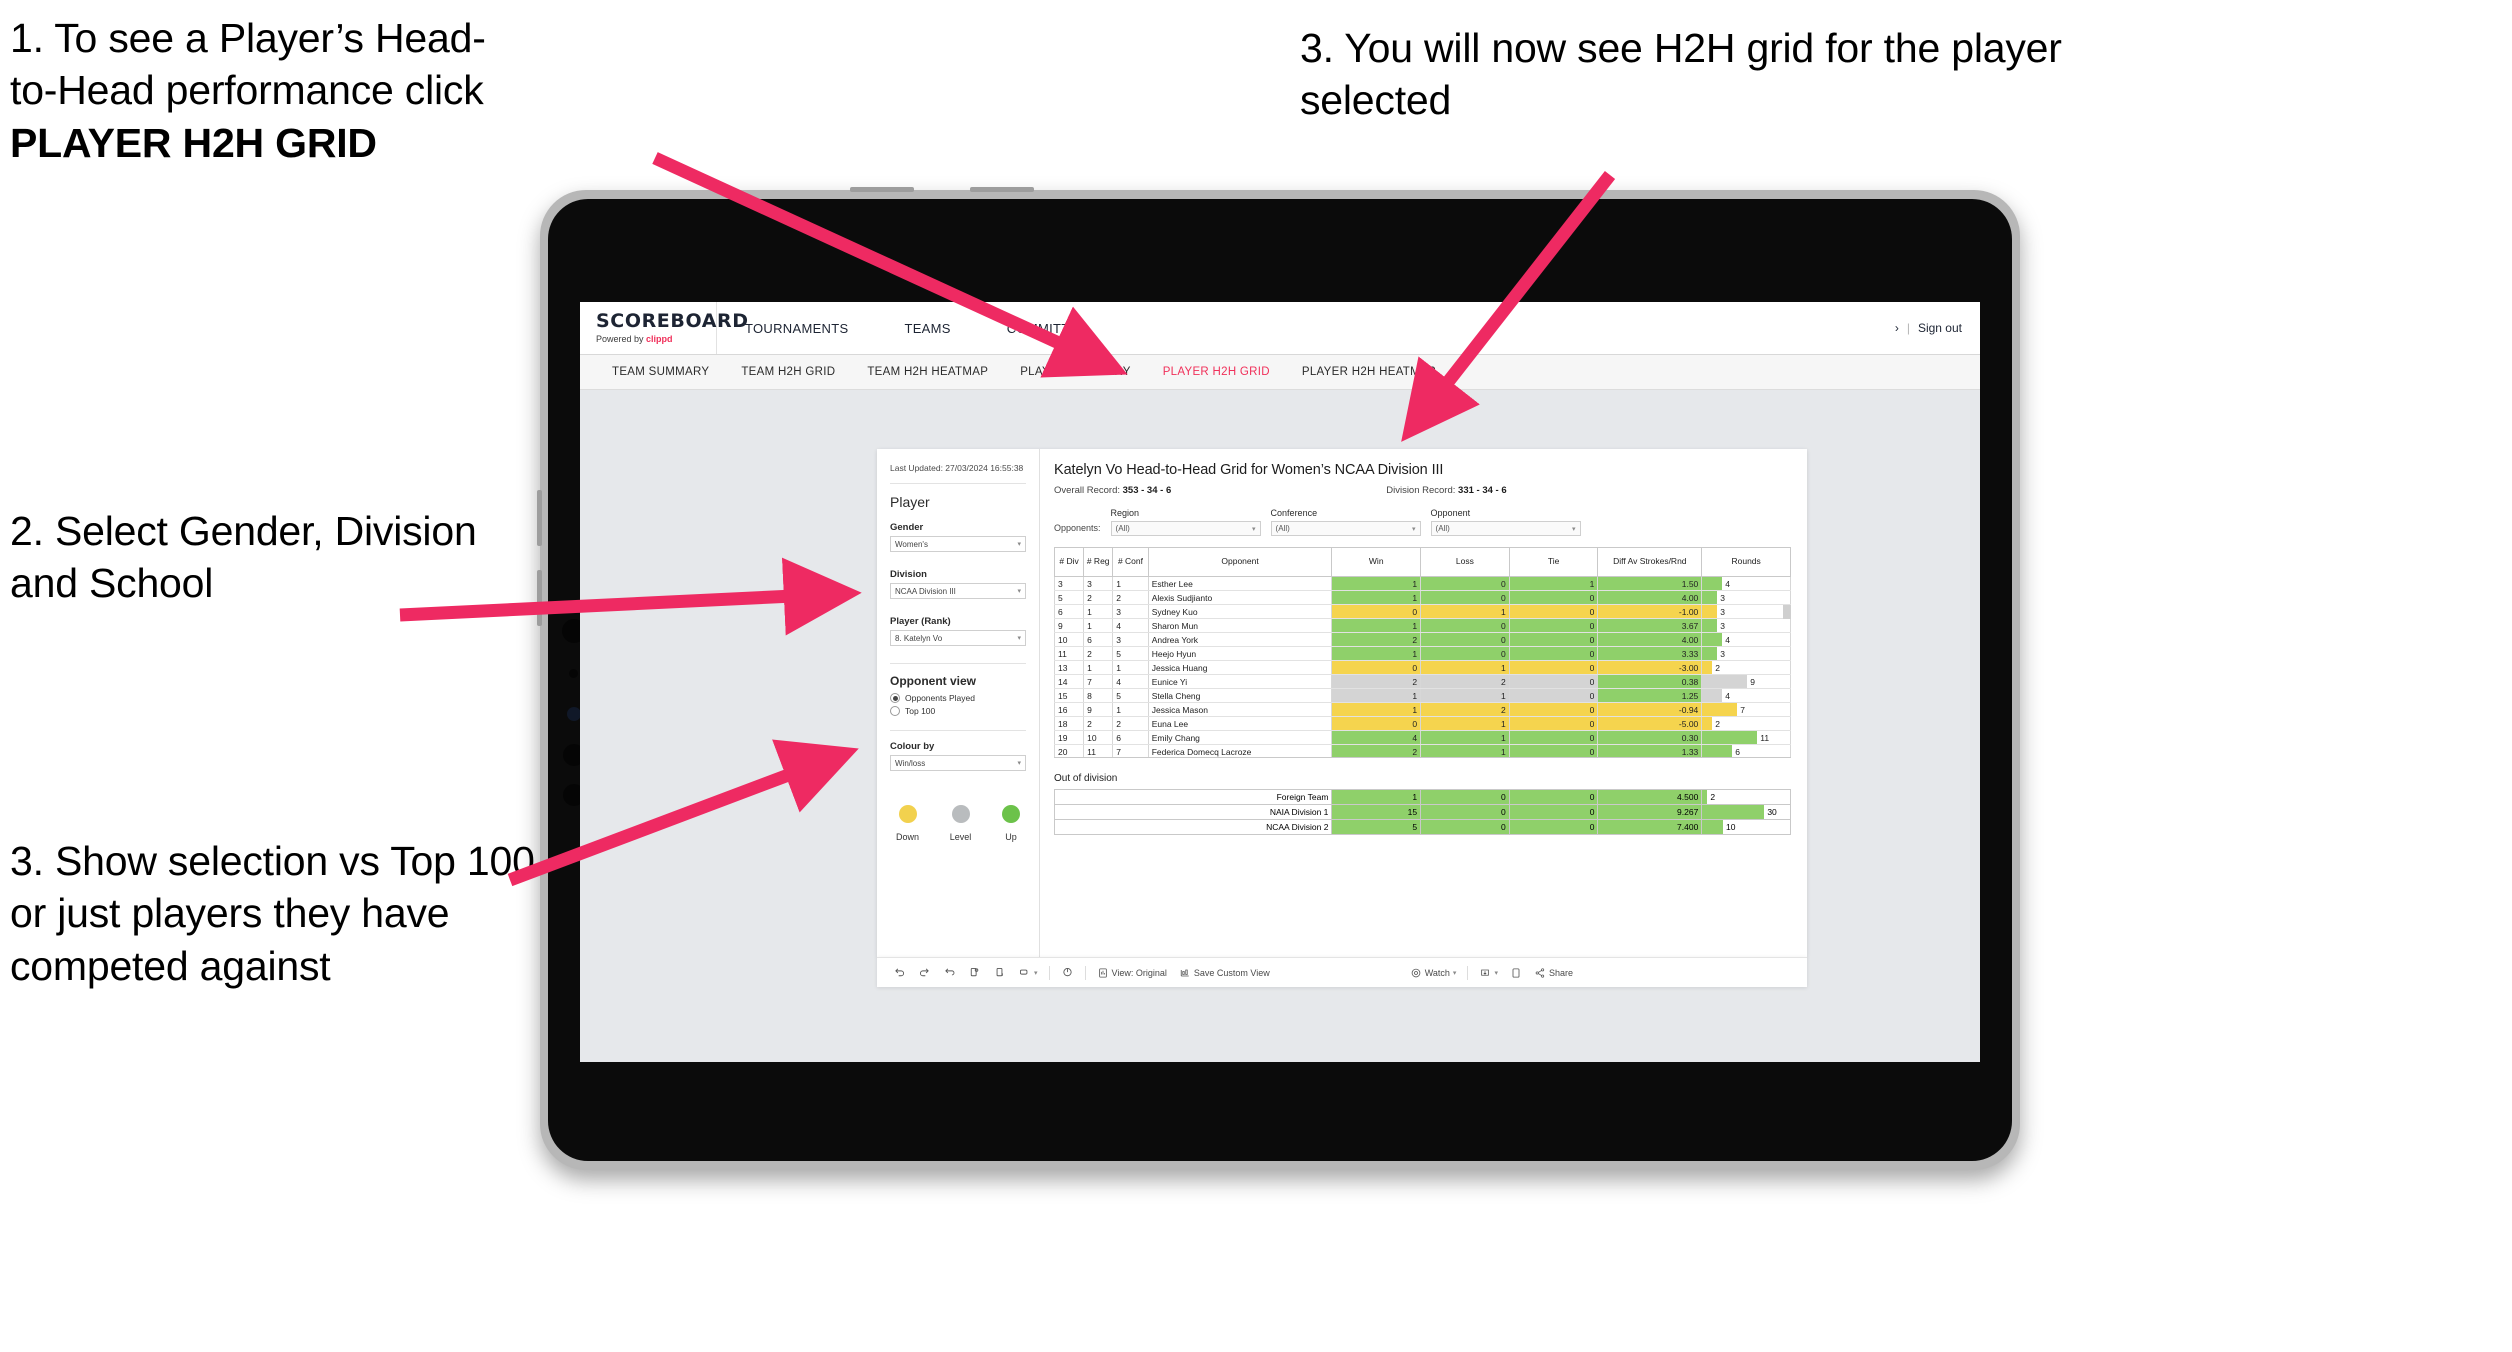 This screenshot has width=2512, height=1352. What do you see at coordinates (1746, 562) in the screenshot?
I see `col-rounds: Rounds` at bounding box center [1746, 562].